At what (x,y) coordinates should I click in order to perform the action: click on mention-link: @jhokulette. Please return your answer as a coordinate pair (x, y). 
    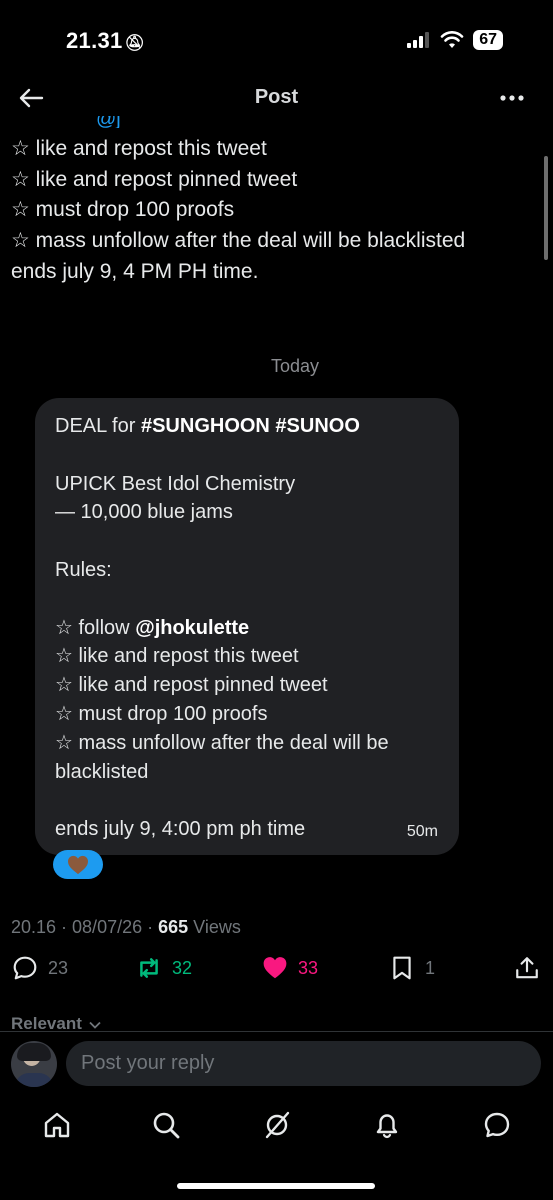
    Looking at the image, I should click on (192, 628).